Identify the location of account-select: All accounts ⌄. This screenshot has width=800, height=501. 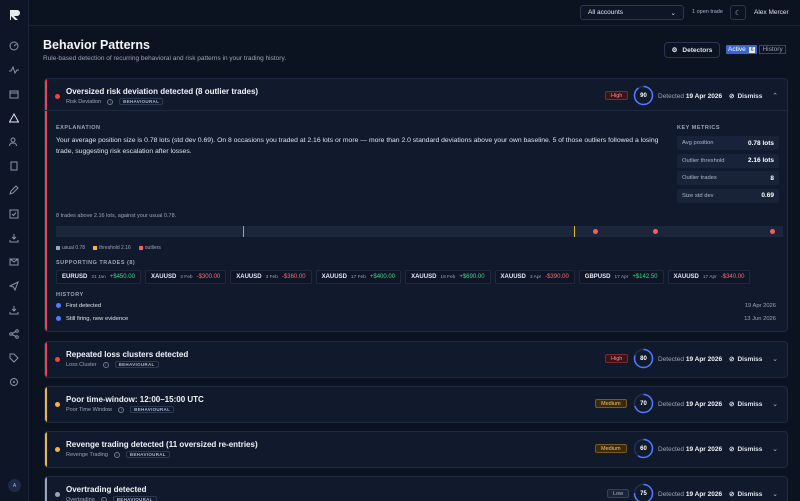
(632, 12).